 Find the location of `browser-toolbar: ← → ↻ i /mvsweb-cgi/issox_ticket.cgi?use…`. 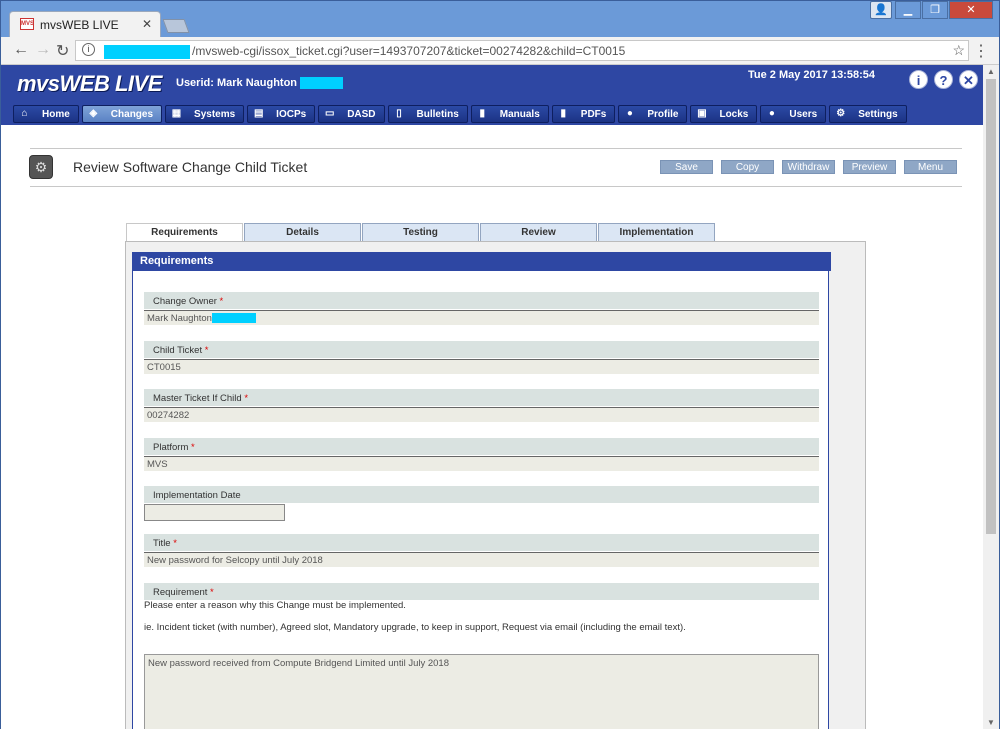

browser-toolbar: ← → ↻ i /mvsweb-cgi/issox_ticket.cgi?use… is located at coordinates (500, 51).